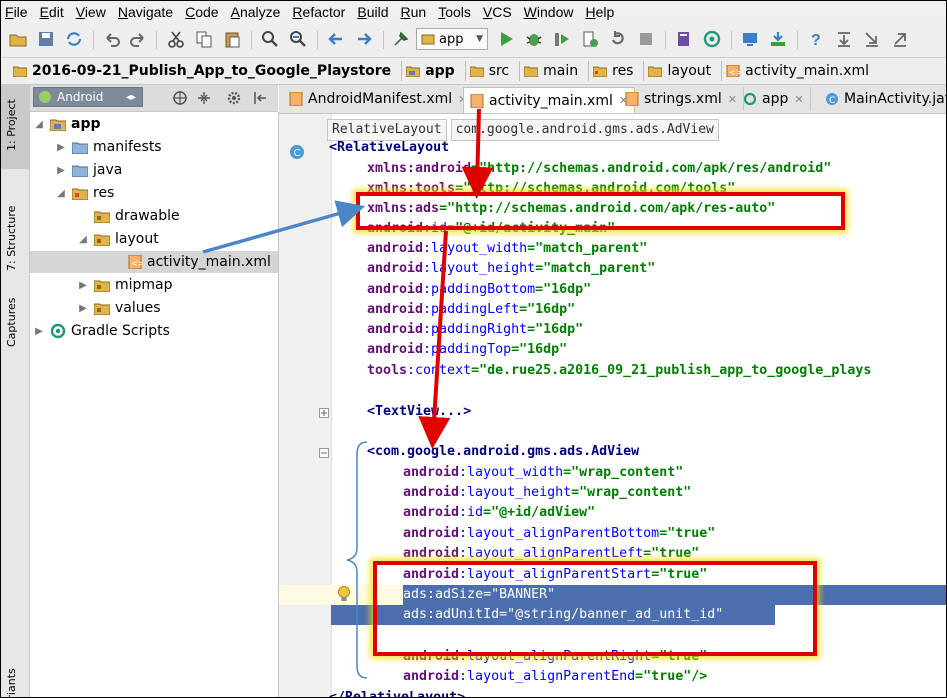  What do you see at coordinates (900, 39) in the screenshot?
I see `export-icon` at bounding box center [900, 39].